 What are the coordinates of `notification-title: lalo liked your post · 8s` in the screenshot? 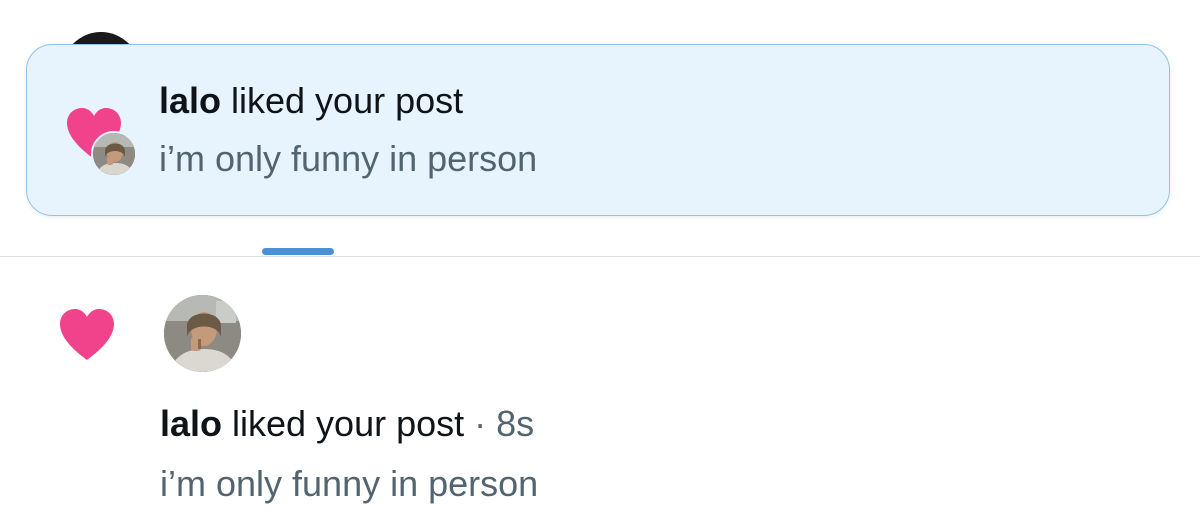 It's located at (347, 424).